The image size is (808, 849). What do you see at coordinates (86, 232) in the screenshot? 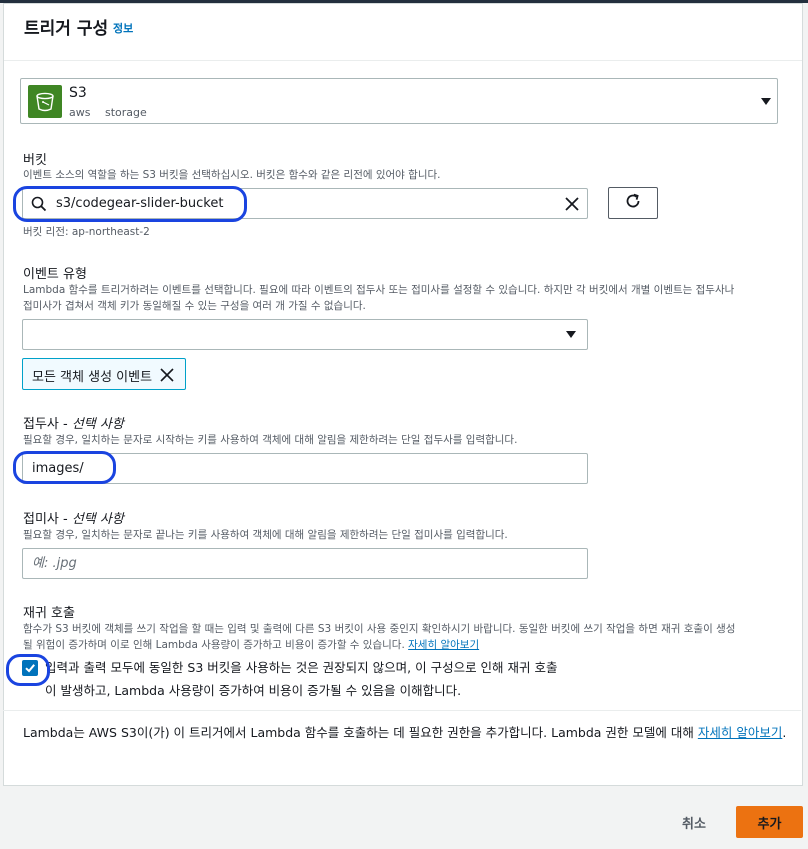
I see `bucket-region-note: 버킷 리전: ap-northeast-2` at bounding box center [86, 232].